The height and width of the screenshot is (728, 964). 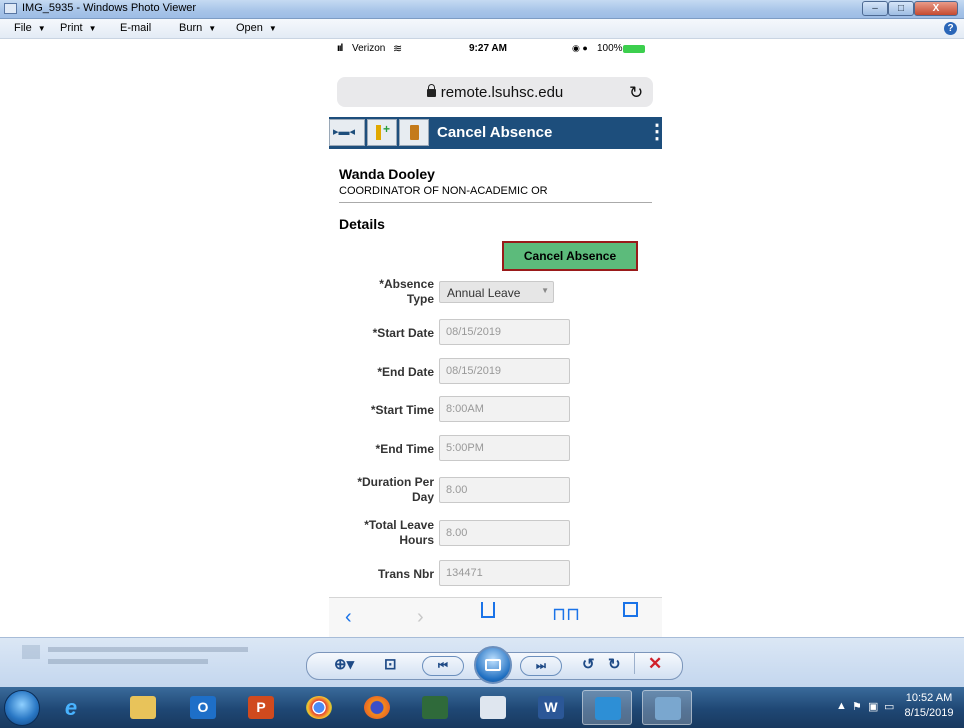 I want to click on menu-email-label: E-mail, so click(x=136, y=28).